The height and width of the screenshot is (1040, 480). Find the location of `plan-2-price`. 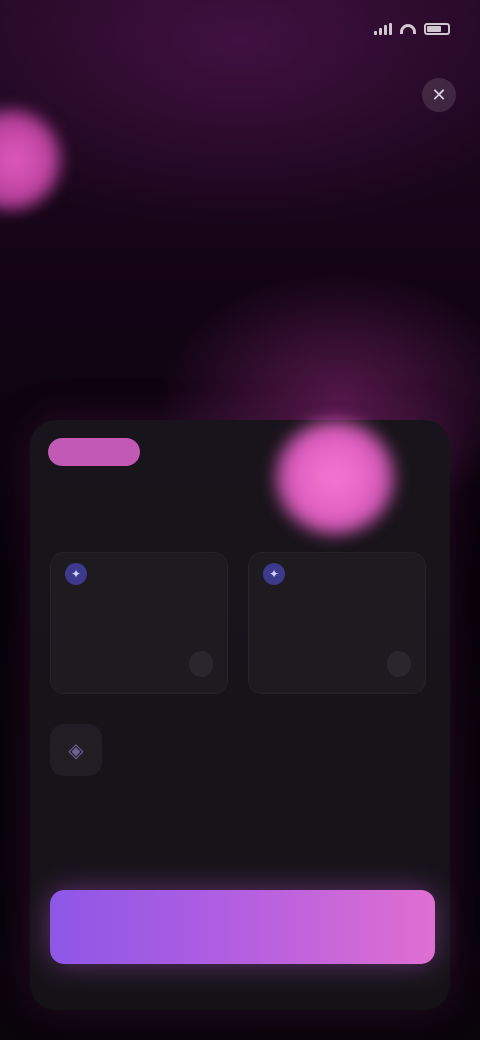

plan-2-price is located at coordinates (399, 664).